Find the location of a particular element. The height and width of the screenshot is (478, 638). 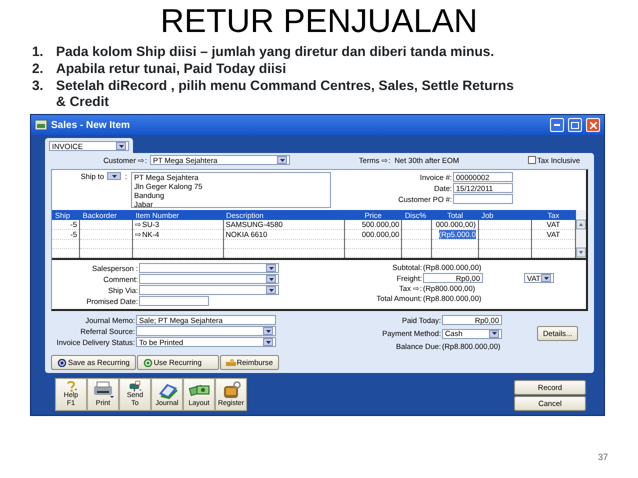

minimize-icon is located at coordinates (557, 125).